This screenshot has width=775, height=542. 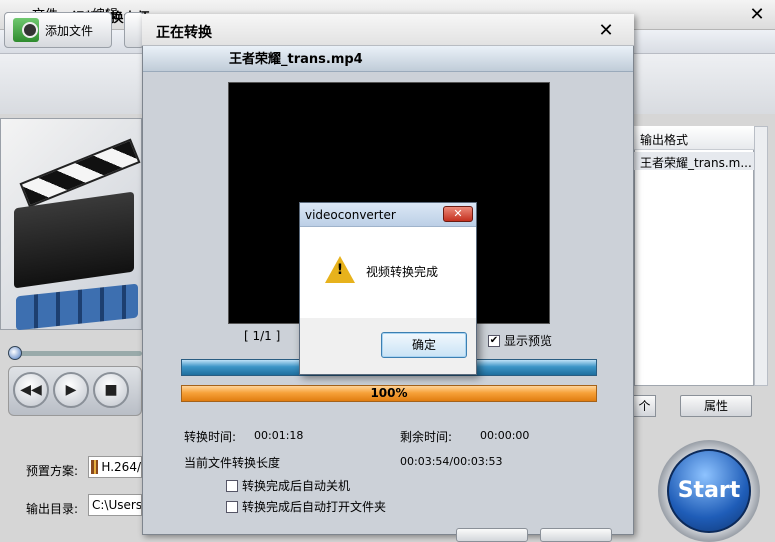 What do you see at coordinates (606, 31) in the screenshot?
I see `dialog-close-icon: ✕` at bounding box center [606, 31].